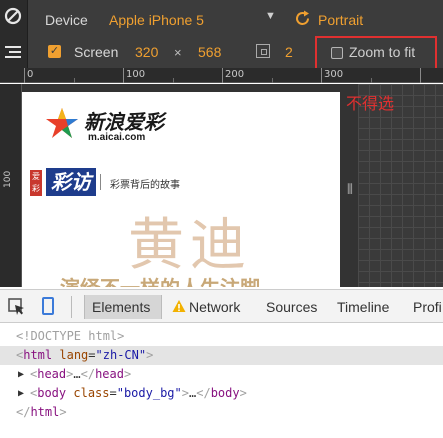 This screenshot has height=438, width=443. I want to click on devtools-tab-bar: Elements Network Sources Timeline Profi, so click(221, 306).